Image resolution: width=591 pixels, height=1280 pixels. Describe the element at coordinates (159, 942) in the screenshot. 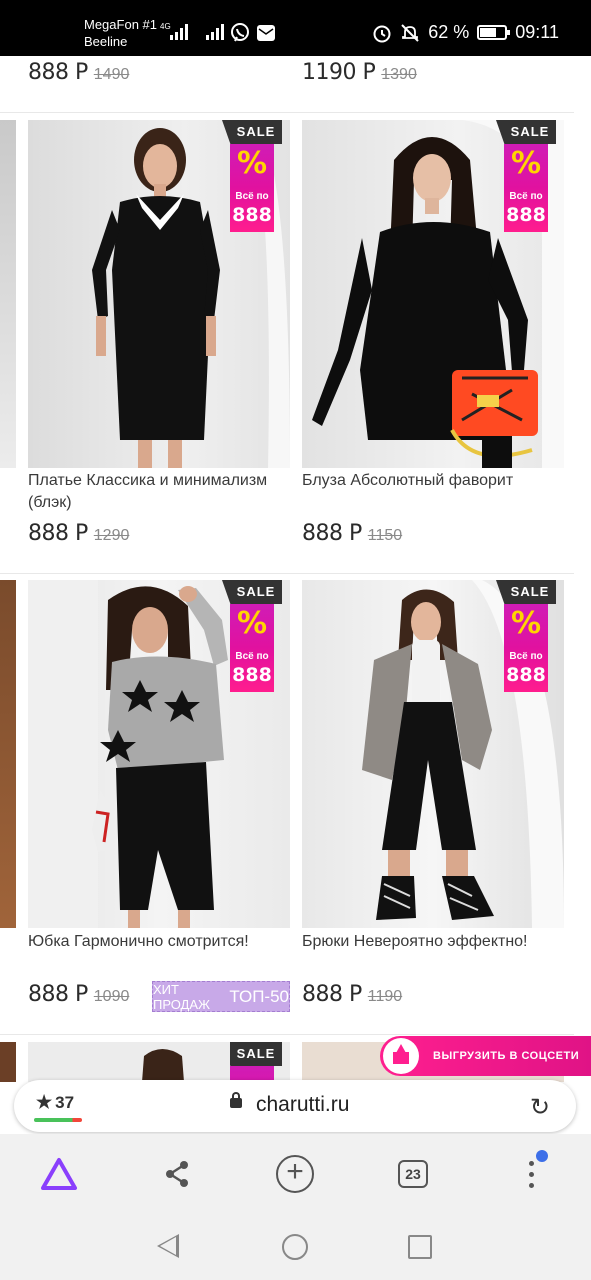

I see `product-name: Юбка Гармонично смотрится!` at that location.